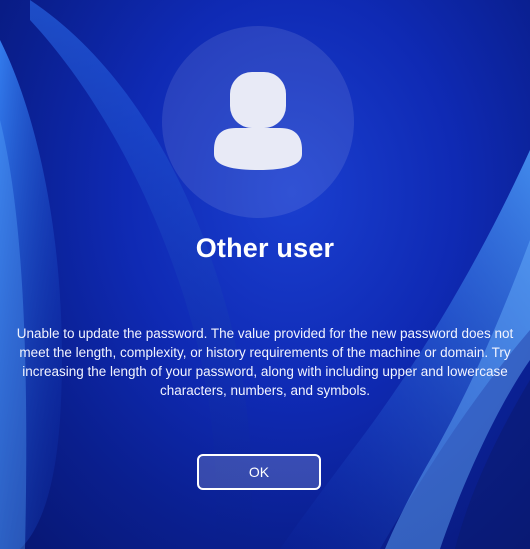  What do you see at coordinates (265, 248) in the screenshot?
I see `username-label: Other user` at bounding box center [265, 248].